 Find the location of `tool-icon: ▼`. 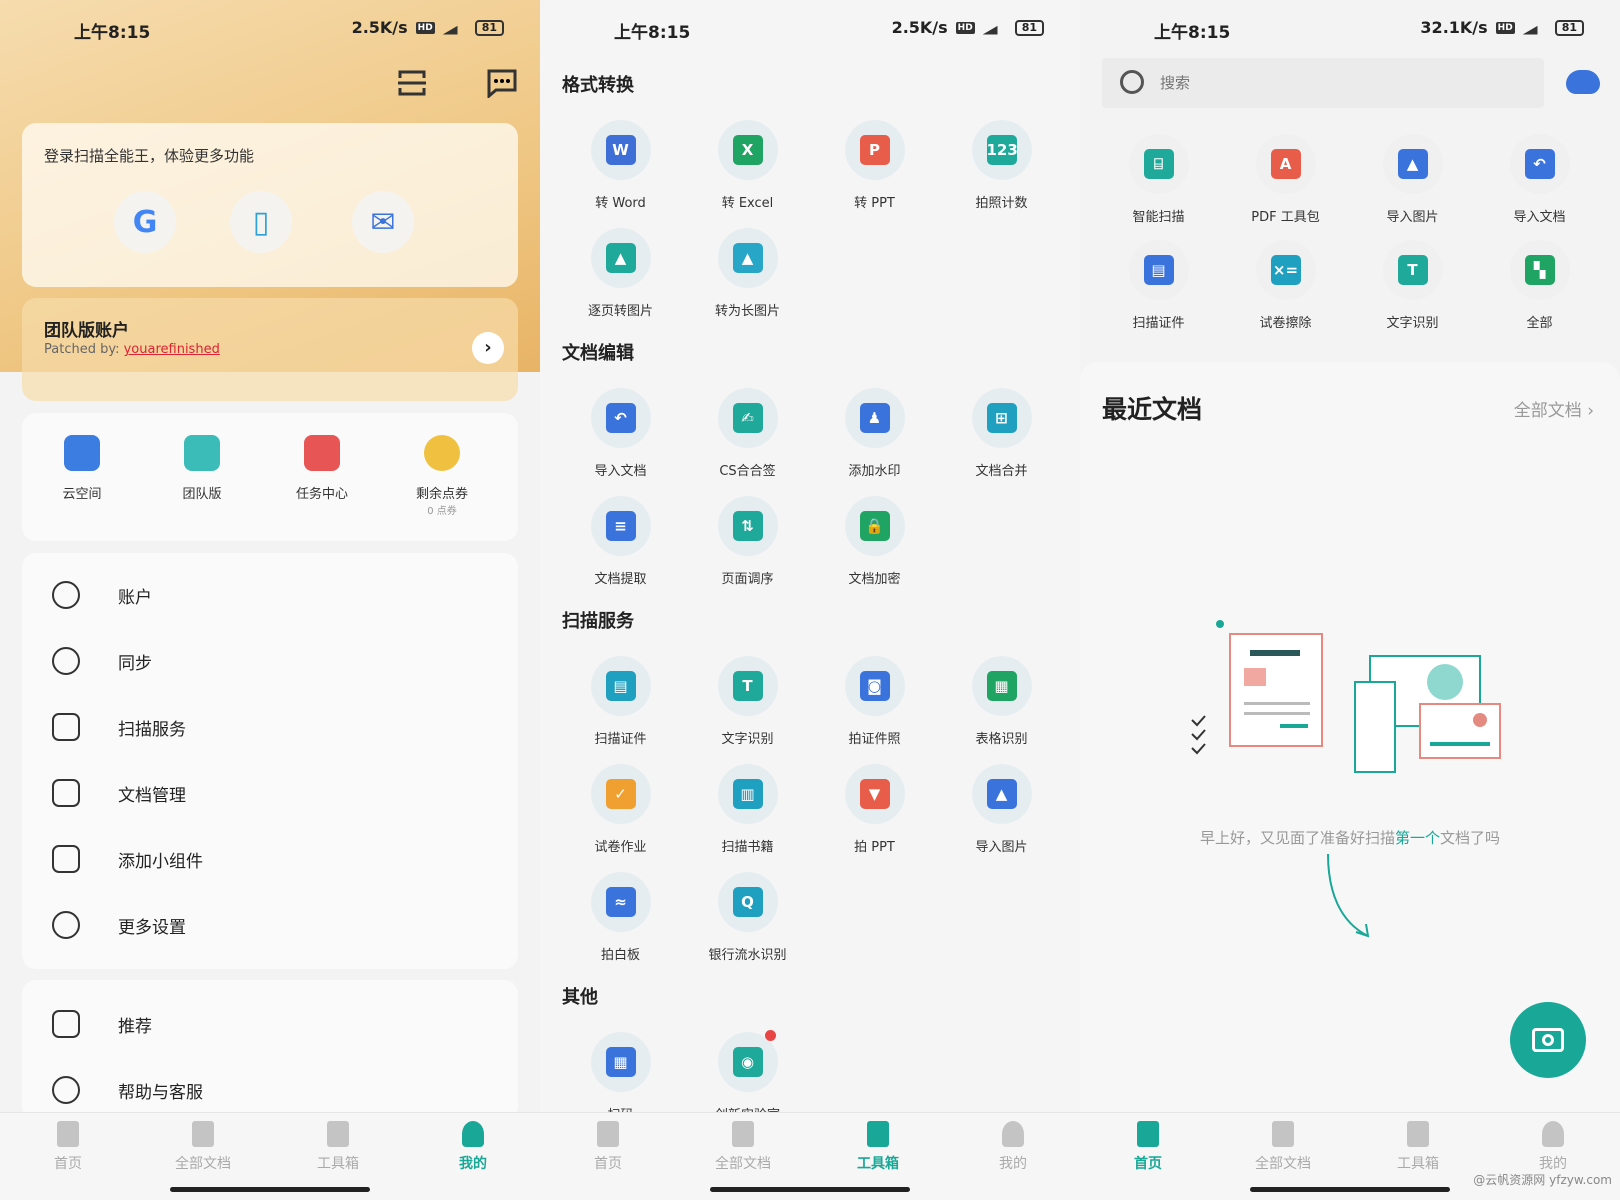

tool-icon: ▼ is located at coordinates (874, 794).